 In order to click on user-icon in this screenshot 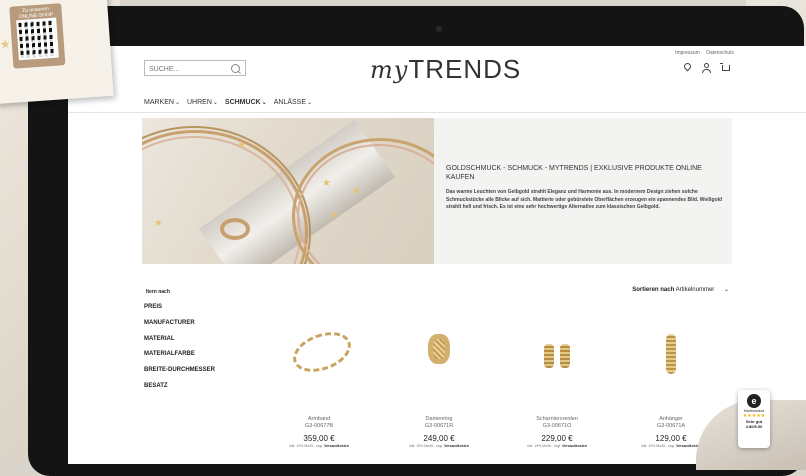, I will do `click(706, 68)`.